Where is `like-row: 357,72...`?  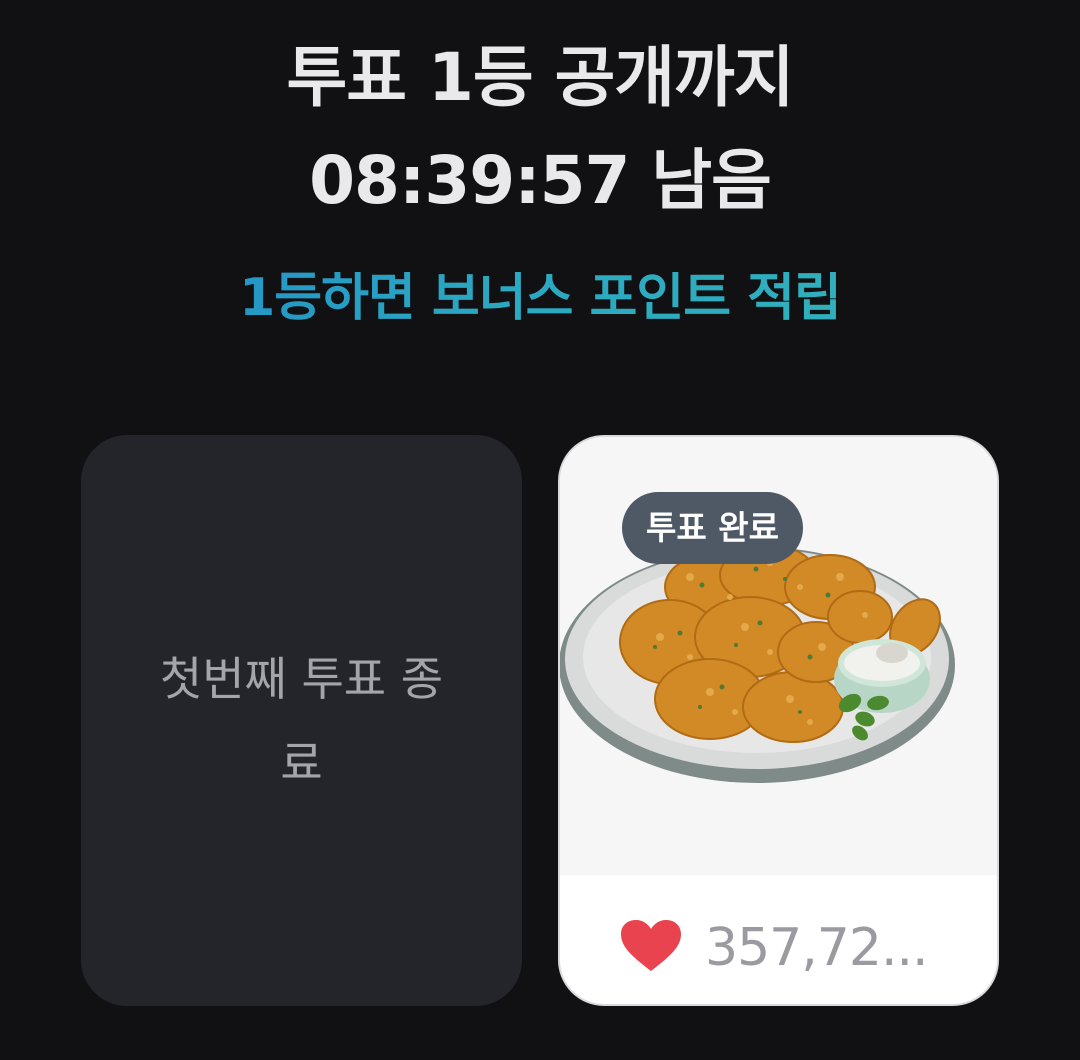
like-row: 357,72... is located at coordinates (778, 939).